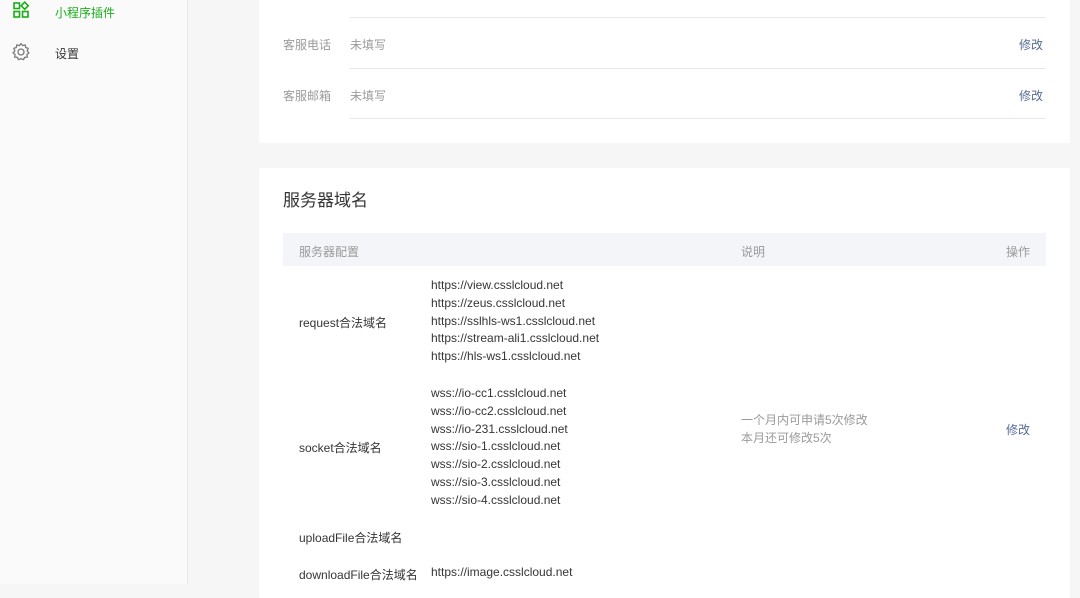  I want to click on request-domain-label: request合法域名, so click(343, 323).